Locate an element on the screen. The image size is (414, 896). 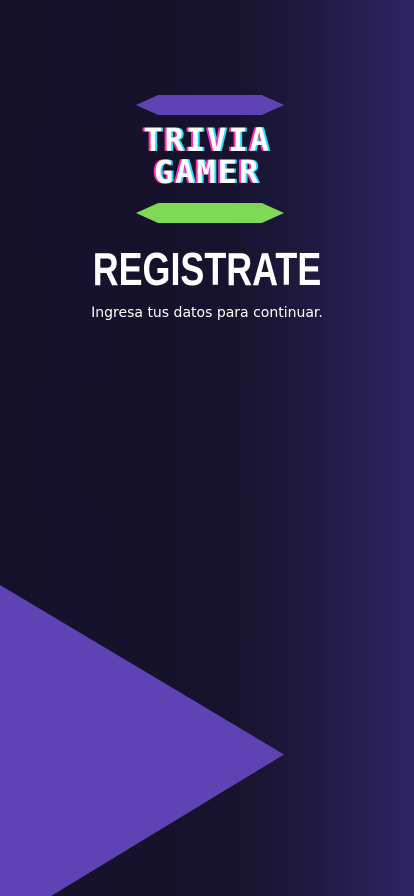
logo-bottom-hexagon-bar is located at coordinates (210, 213).